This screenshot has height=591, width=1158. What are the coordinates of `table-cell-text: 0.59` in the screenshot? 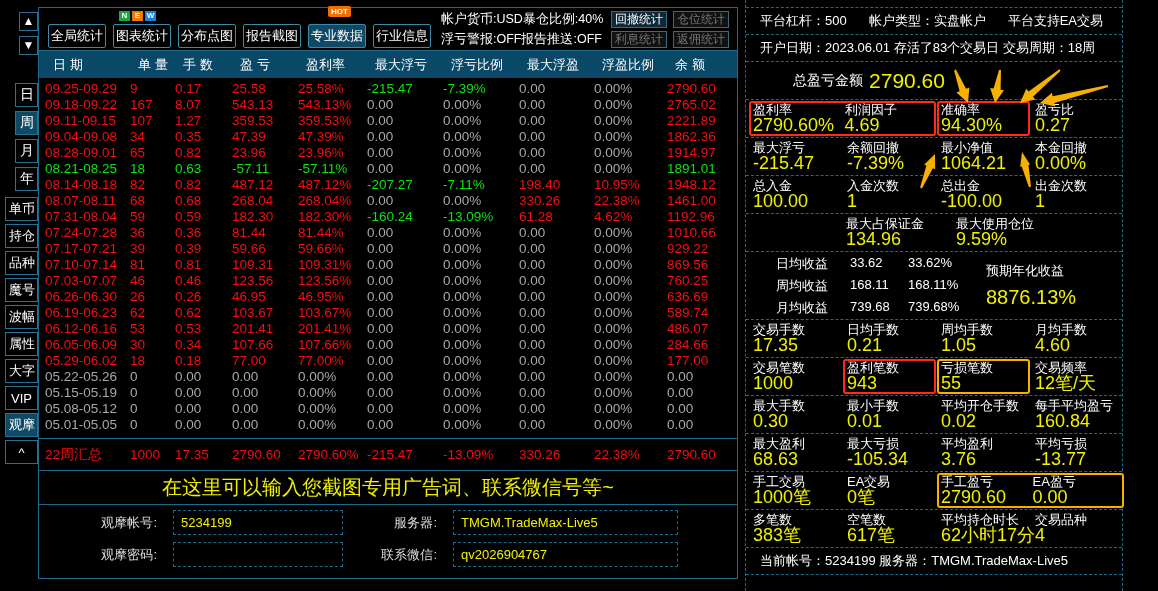 It's located at (189, 217).